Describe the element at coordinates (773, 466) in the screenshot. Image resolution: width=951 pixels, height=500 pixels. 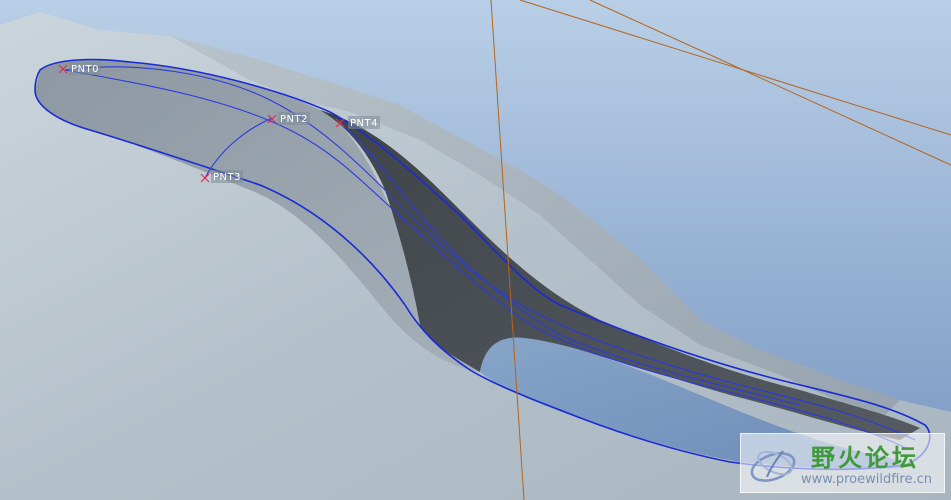
I see `watermark-logo-icon` at that location.